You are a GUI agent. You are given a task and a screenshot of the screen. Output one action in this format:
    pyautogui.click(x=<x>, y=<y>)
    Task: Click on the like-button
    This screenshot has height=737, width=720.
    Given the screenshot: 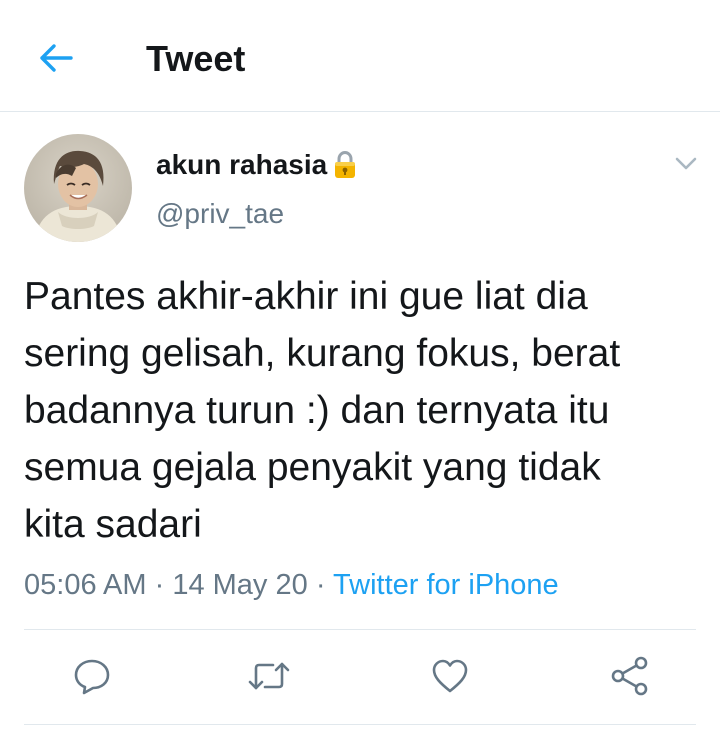 What is the action you would take?
    pyautogui.click(x=450, y=676)
    